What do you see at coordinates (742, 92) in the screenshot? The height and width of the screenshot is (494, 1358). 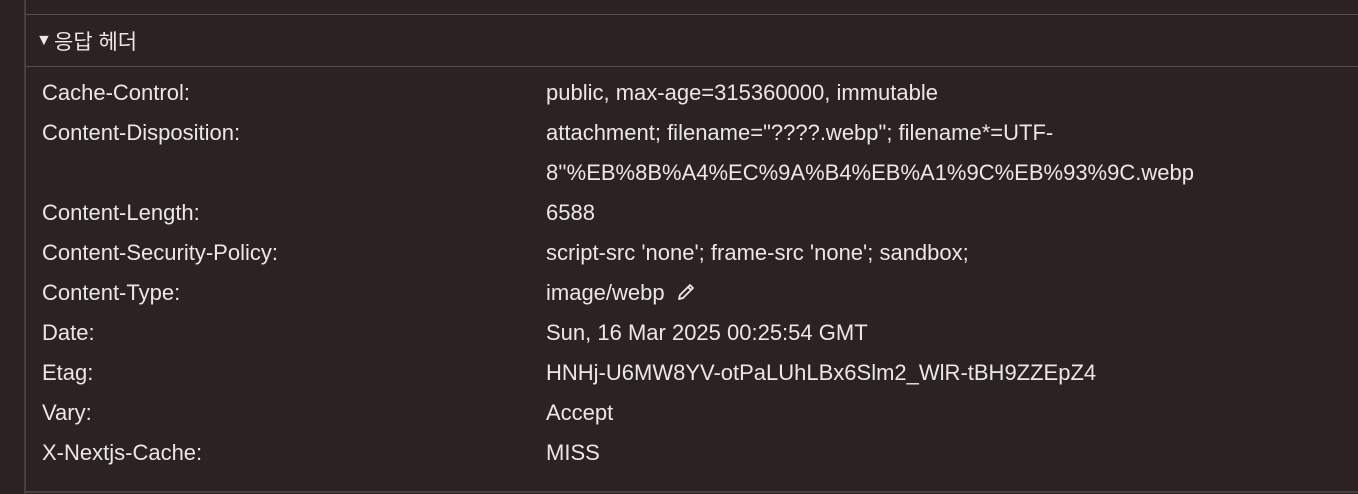 I see `header-value-line: public, max-age=315360000, immutable` at bounding box center [742, 92].